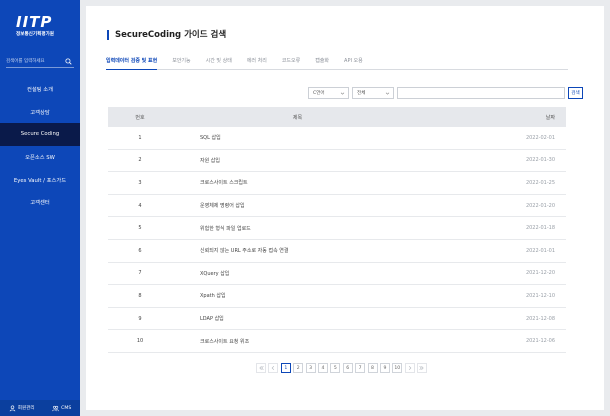 Image resolution: width=610 pixels, height=416 pixels. What do you see at coordinates (397, 368) in the screenshot?
I see `pagination-page: 10` at bounding box center [397, 368].